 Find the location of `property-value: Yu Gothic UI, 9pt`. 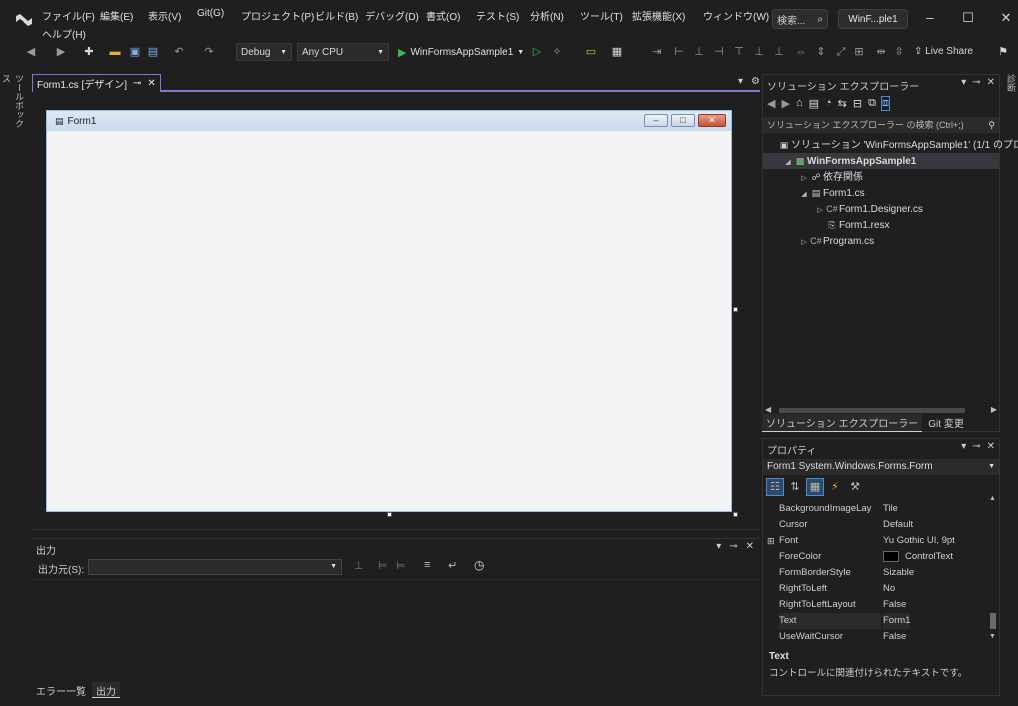

property-value: Yu Gothic UI, 9pt is located at coordinates (919, 541).